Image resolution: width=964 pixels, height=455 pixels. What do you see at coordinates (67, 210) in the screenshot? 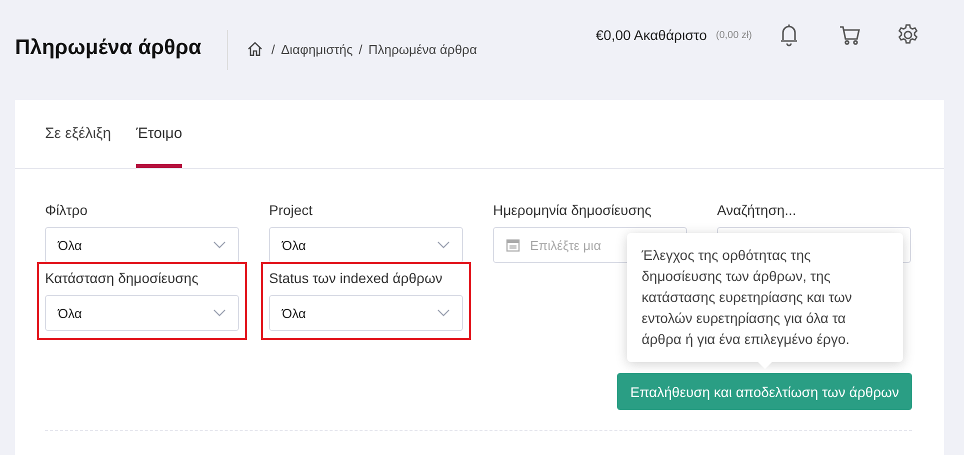
I see `filter-label: Φίλτρο` at bounding box center [67, 210].